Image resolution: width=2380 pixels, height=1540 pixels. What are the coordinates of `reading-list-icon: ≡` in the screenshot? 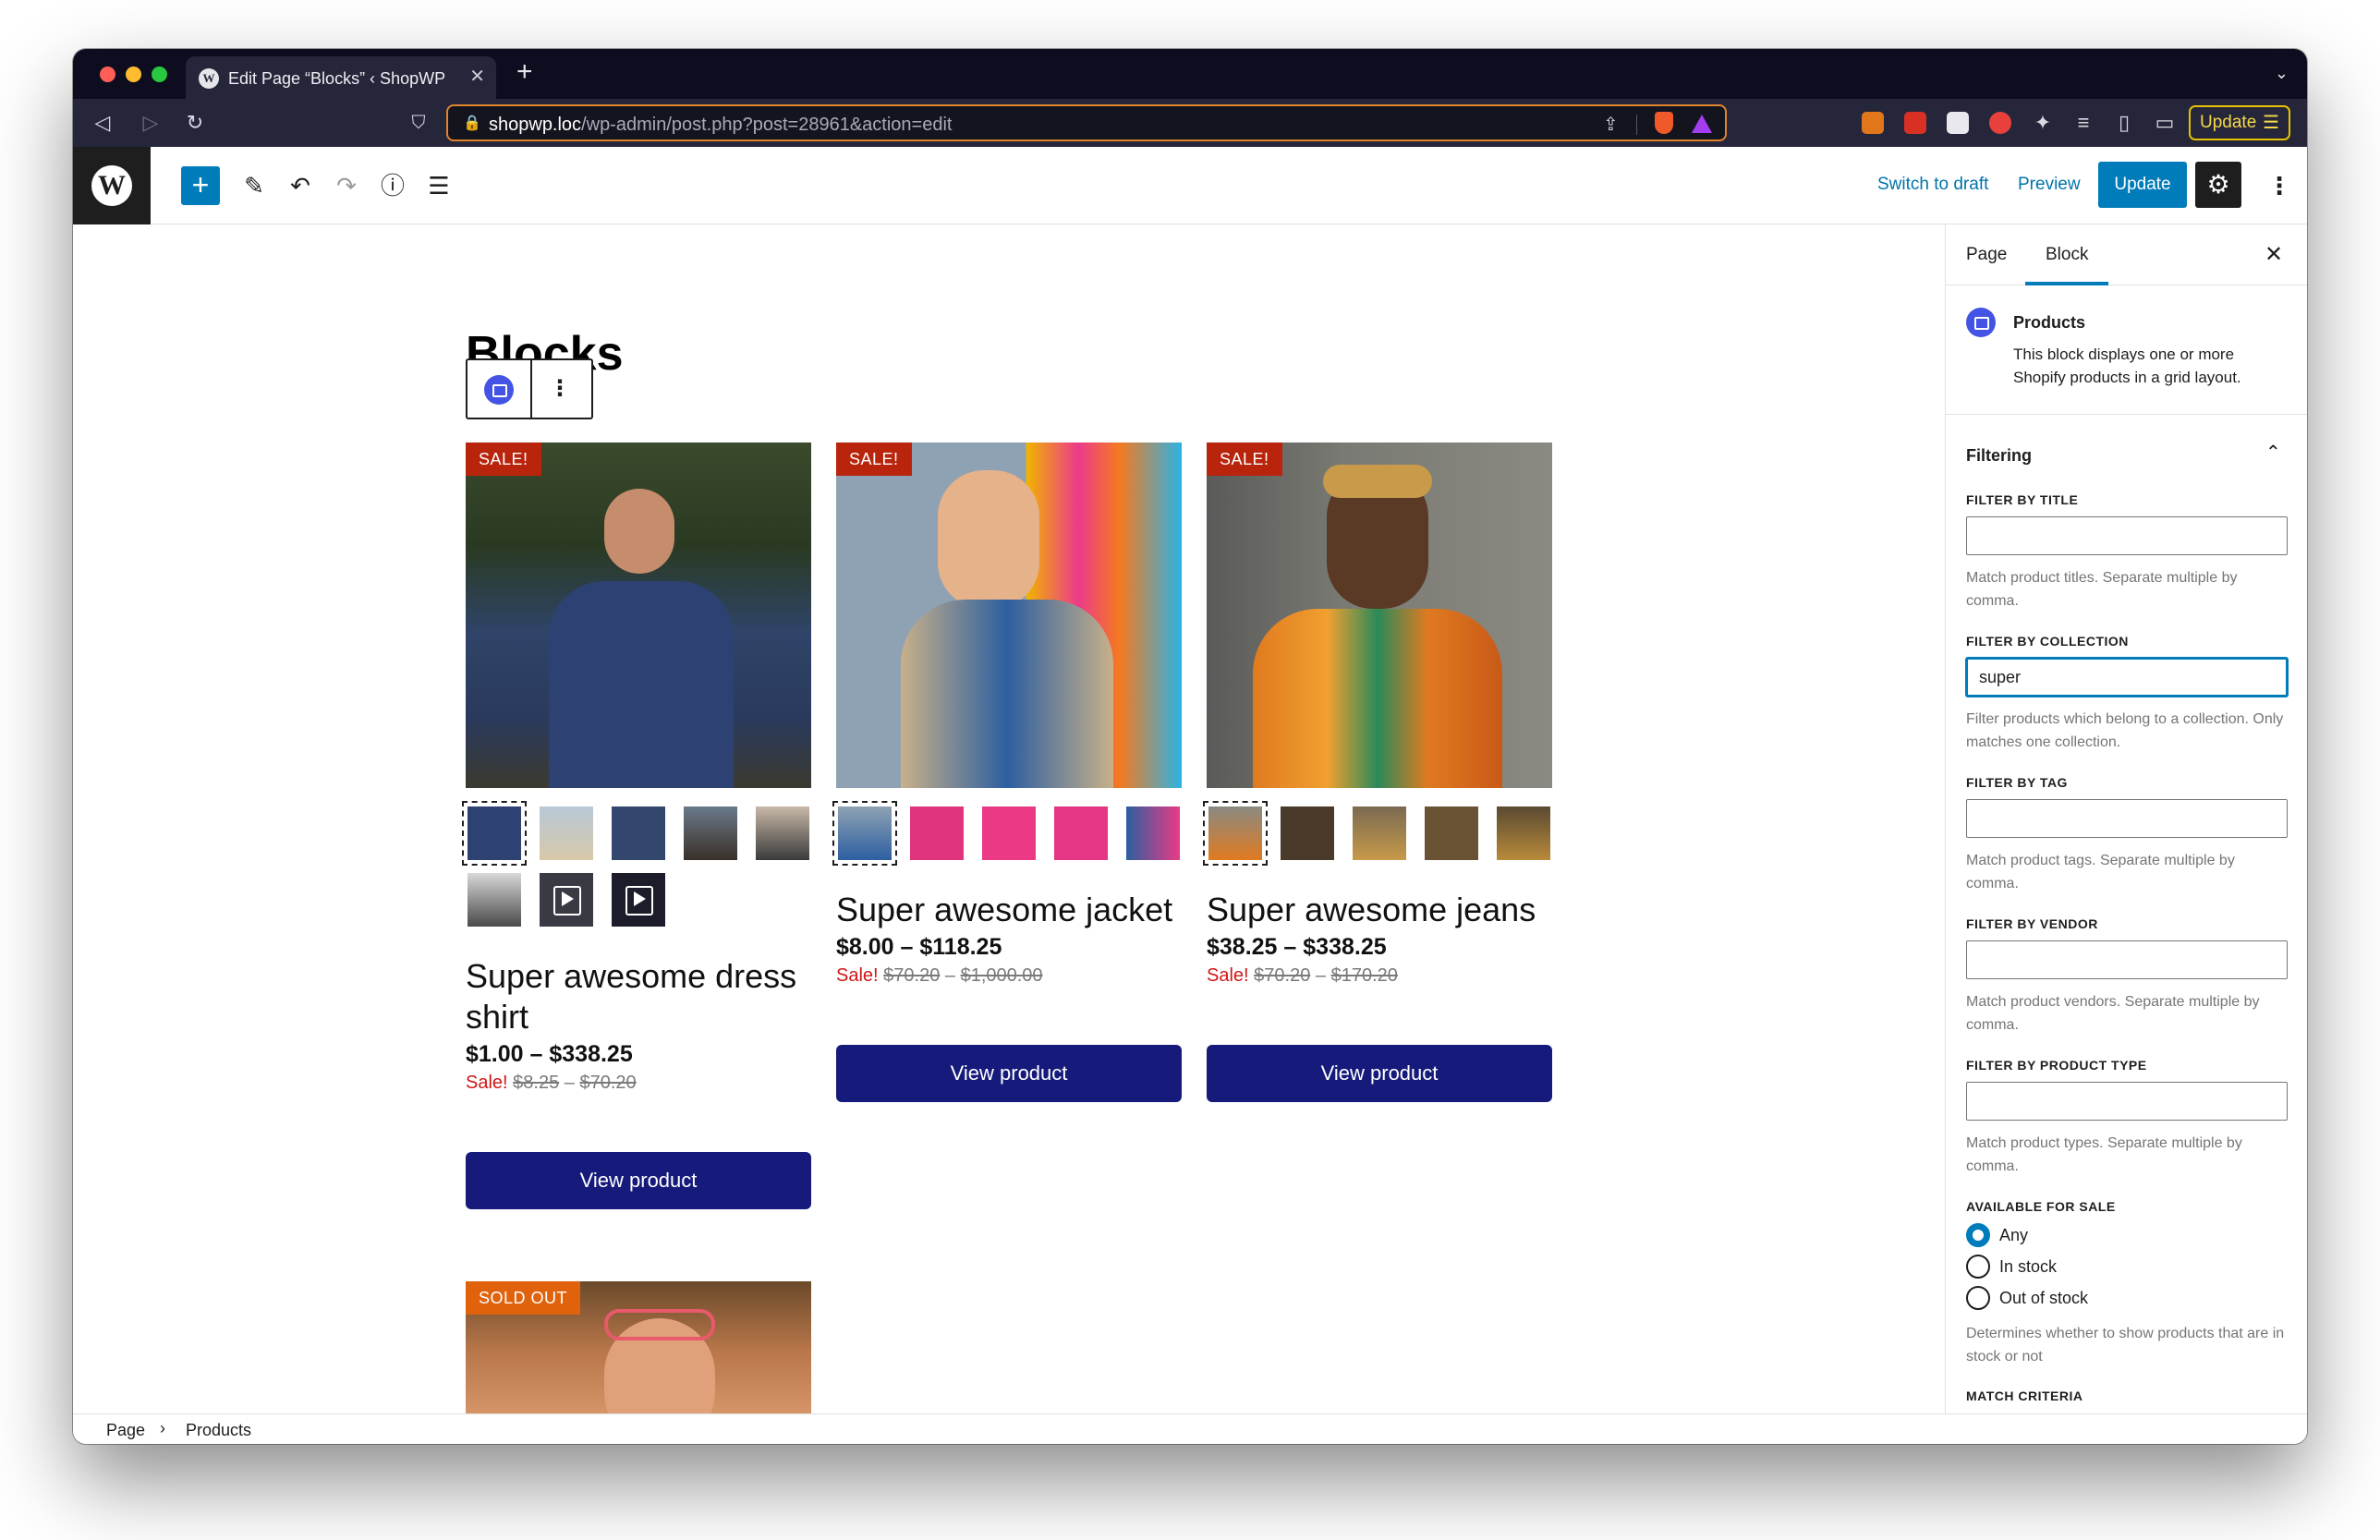 It's located at (2083, 123).